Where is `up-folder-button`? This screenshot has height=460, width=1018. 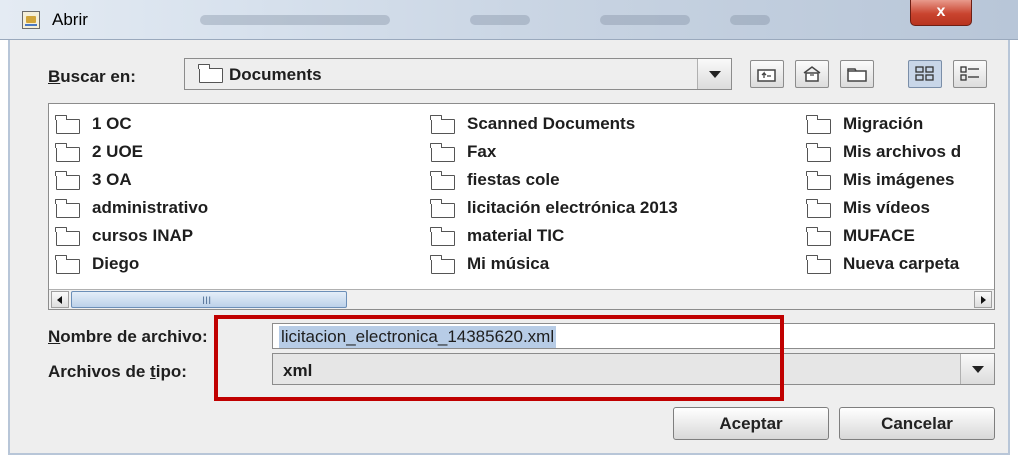 up-folder-button is located at coordinates (767, 74).